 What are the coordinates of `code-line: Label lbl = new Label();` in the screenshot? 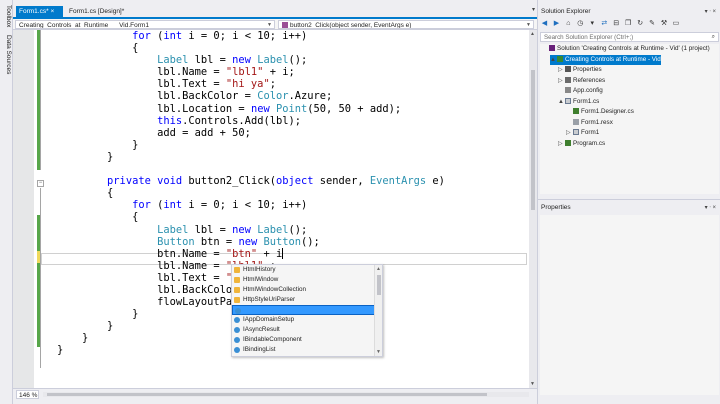 It's located at (251, 230).